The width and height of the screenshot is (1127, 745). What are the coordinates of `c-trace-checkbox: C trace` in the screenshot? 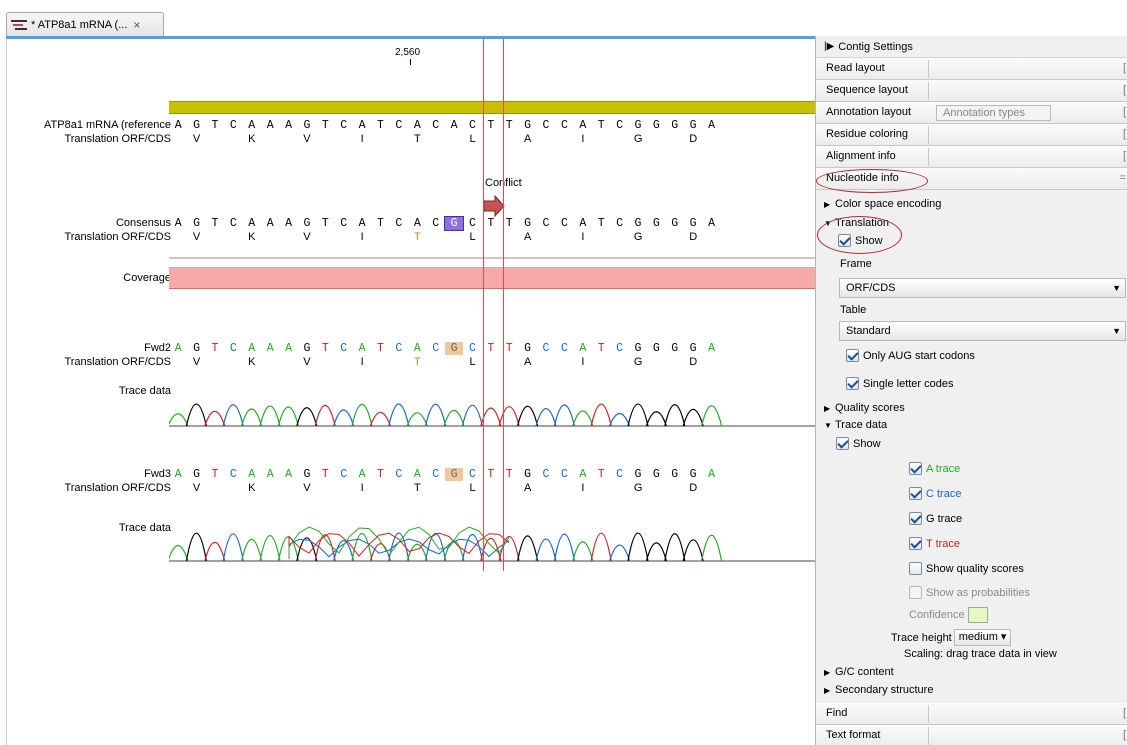 It's located at (935, 493).